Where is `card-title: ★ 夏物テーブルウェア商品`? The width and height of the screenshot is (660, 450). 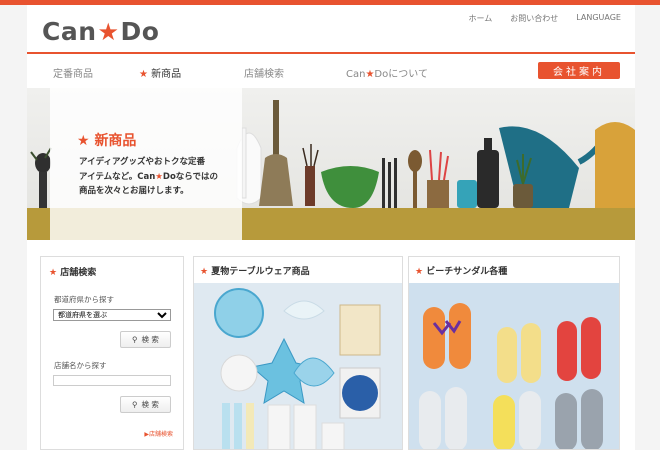 card-title: ★ 夏物テーブルウェア商品 is located at coordinates (255, 270).